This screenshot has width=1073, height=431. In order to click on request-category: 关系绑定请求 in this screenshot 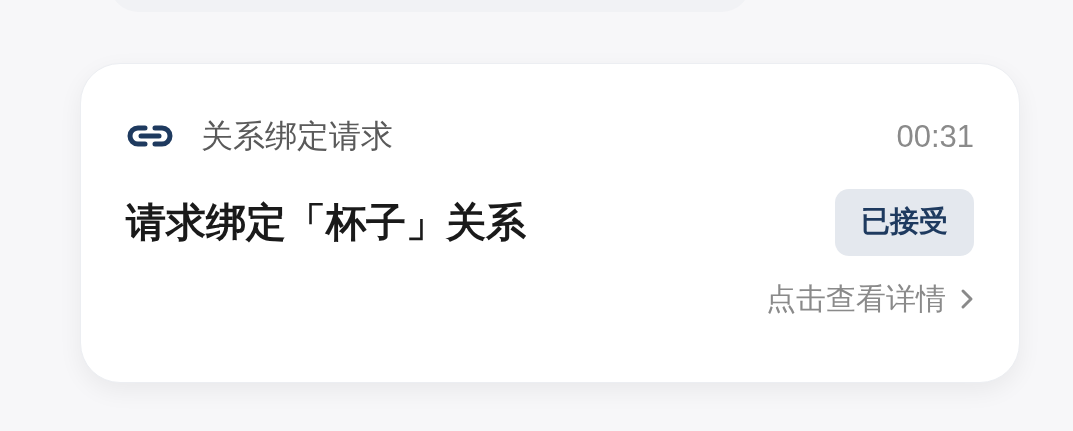, I will do `click(297, 136)`.